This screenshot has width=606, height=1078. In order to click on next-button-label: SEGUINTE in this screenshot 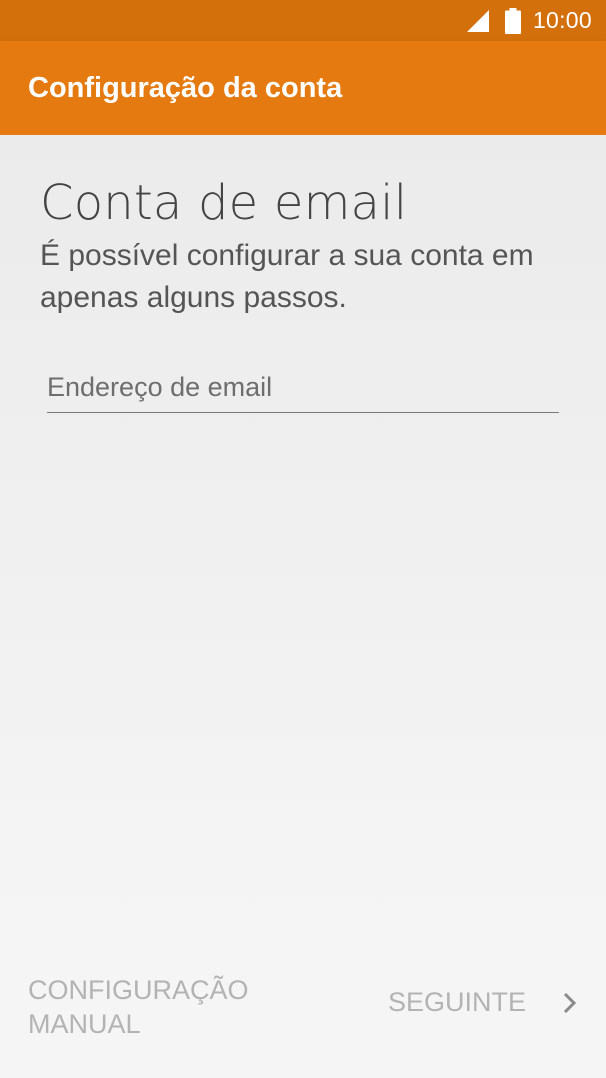, I will do `click(456, 1002)`.